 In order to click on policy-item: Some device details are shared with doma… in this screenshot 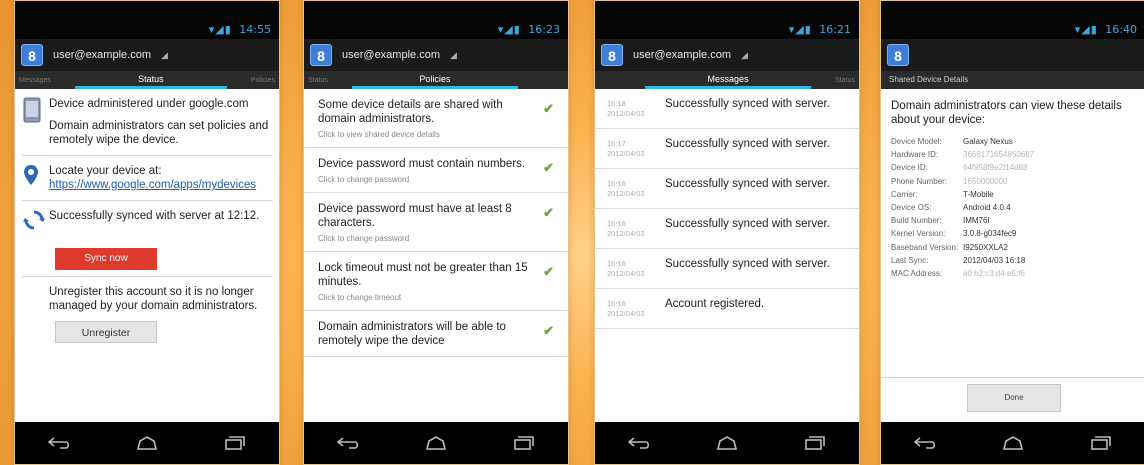, I will do `click(436, 118)`.